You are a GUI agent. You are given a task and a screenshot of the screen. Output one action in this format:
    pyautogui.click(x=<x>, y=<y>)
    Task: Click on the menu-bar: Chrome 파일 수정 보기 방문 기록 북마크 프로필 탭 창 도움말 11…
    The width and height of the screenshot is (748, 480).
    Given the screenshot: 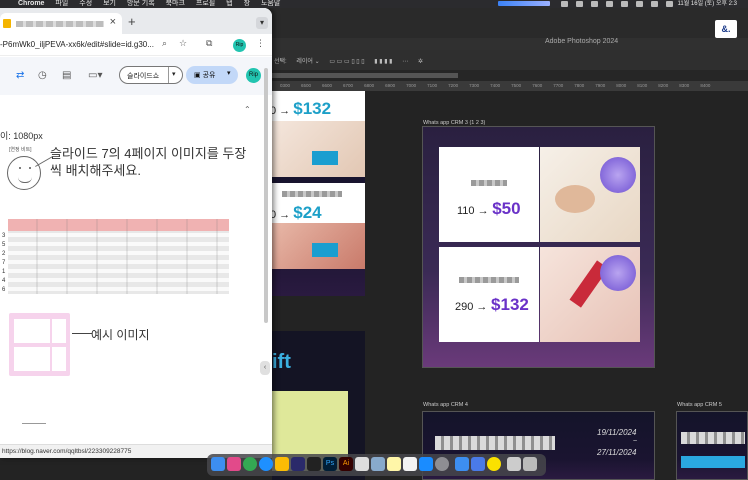 What is the action you would take?
    pyautogui.click(x=374, y=4)
    